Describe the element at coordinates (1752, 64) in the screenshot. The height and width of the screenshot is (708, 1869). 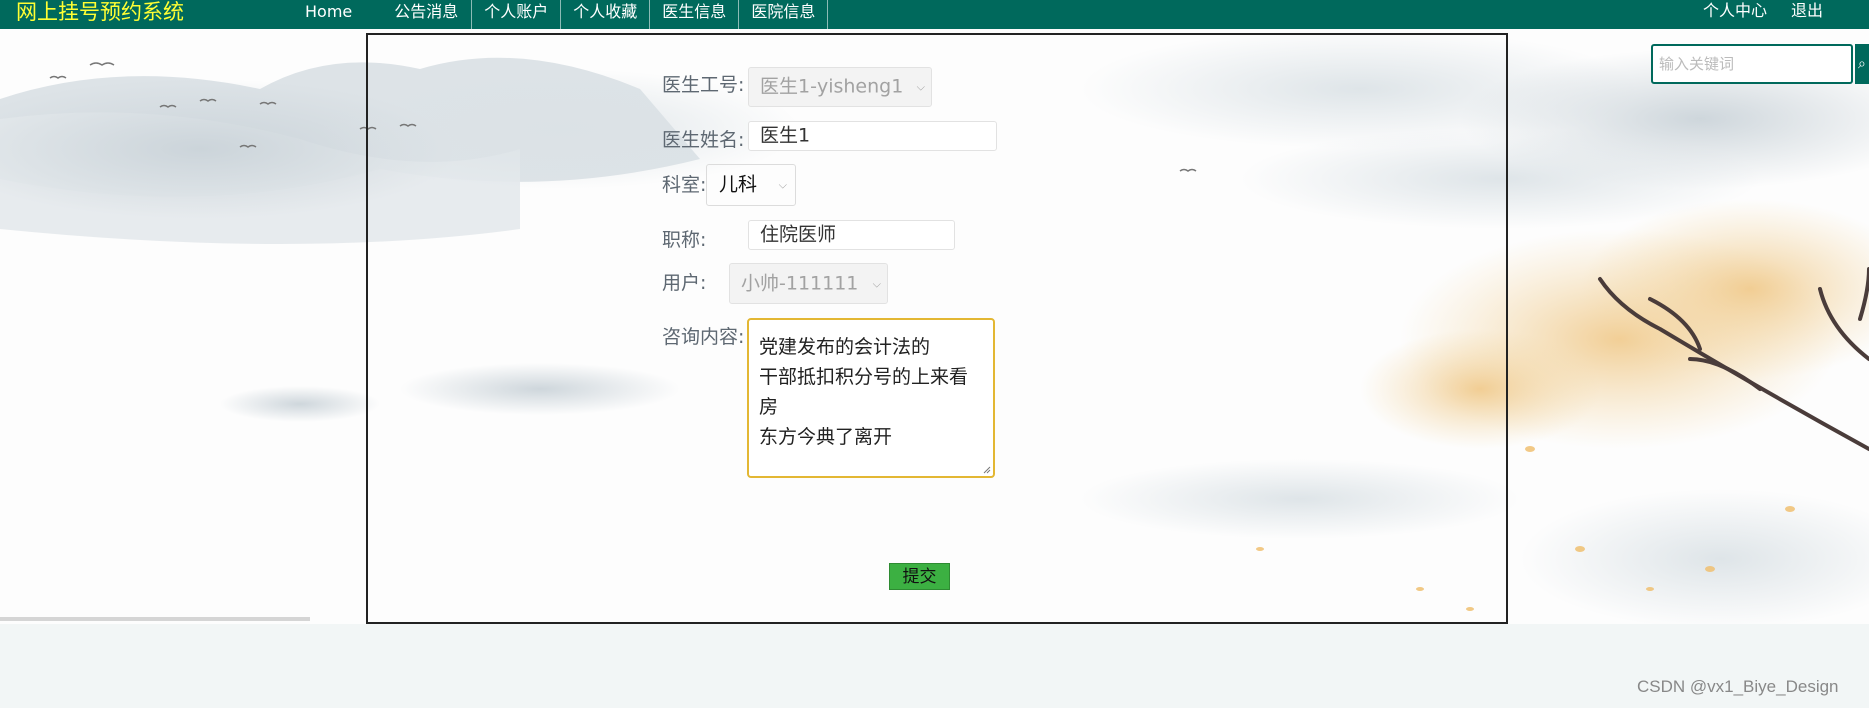
I see `search-input` at that location.